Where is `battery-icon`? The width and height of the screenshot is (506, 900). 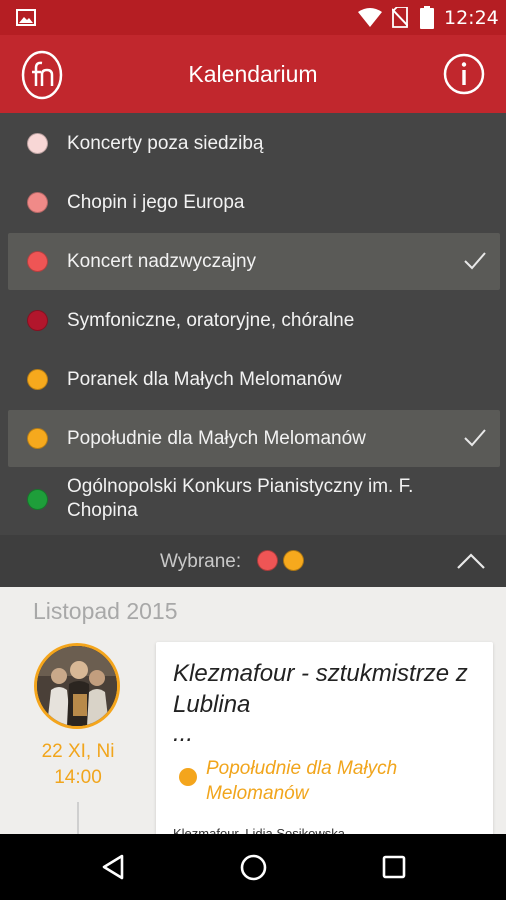
battery-icon is located at coordinates (427, 17).